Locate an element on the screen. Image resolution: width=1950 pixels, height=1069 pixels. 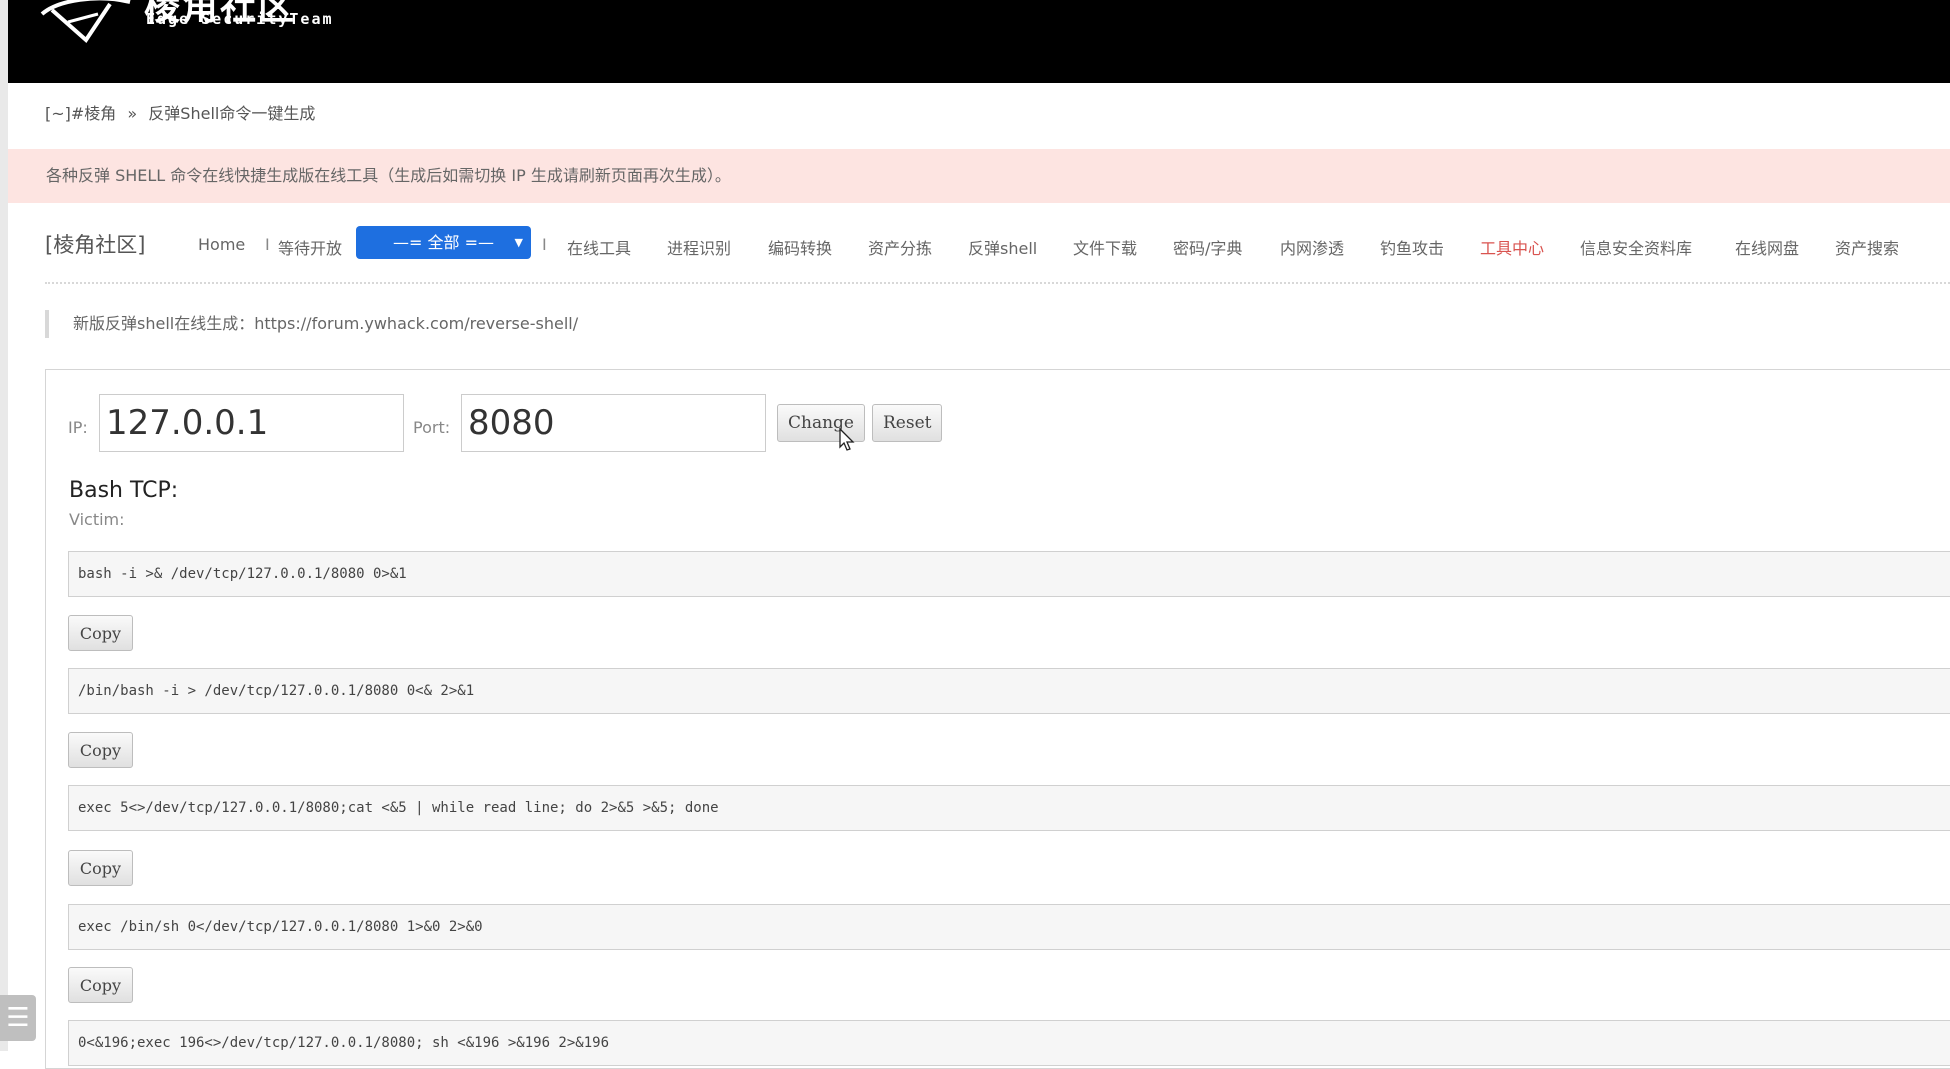
nav-item-file-download: 文件下载 is located at coordinates (1105, 247).